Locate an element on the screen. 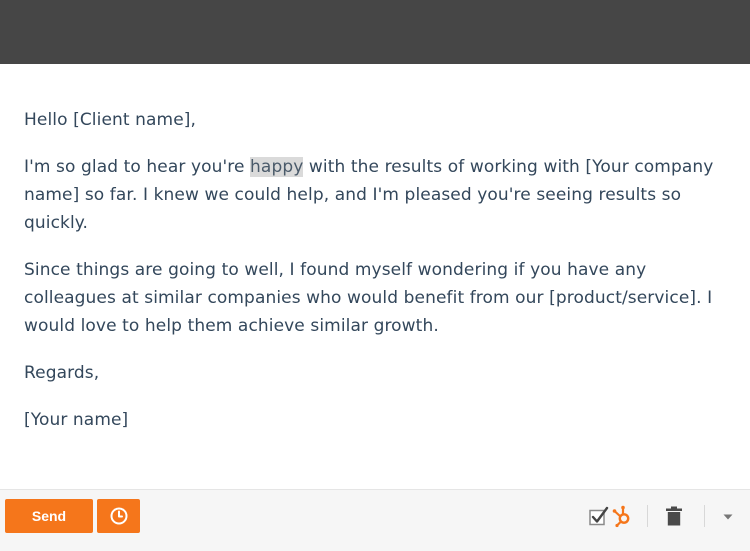 The image size is (750, 551). compose-toolbar: Send is located at coordinates (375, 520).